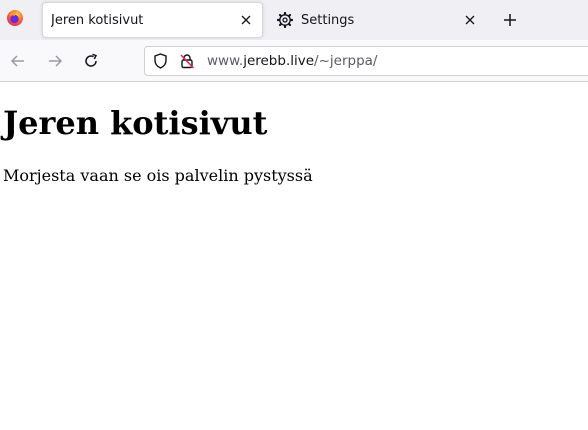 The image size is (588, 430). I want to click on tab-bar: Jeren kotisivut Settings, so click(294, 20).